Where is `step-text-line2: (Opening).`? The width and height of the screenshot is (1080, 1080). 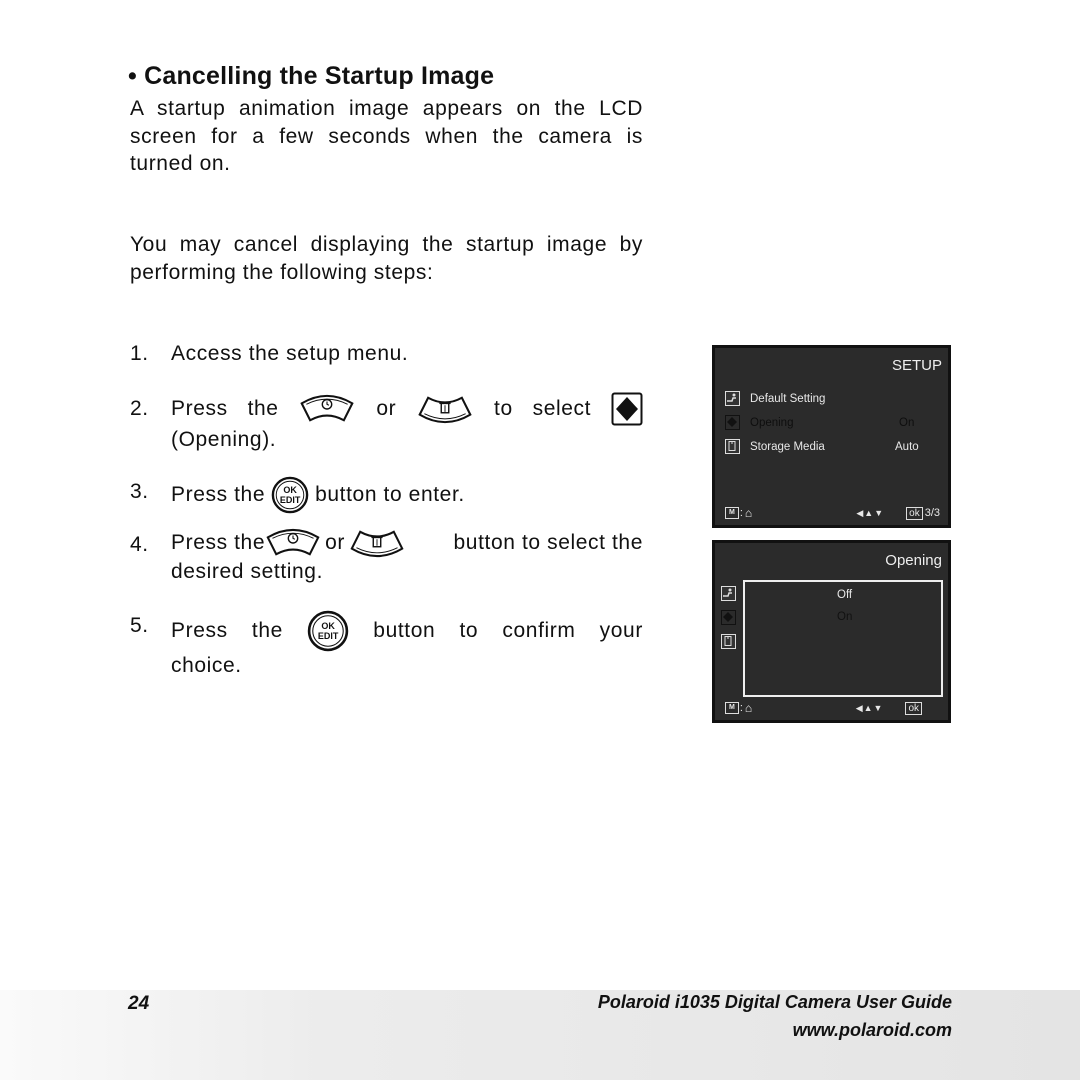 step-text-line2: (Opening). is located at coordinates (224, 439).